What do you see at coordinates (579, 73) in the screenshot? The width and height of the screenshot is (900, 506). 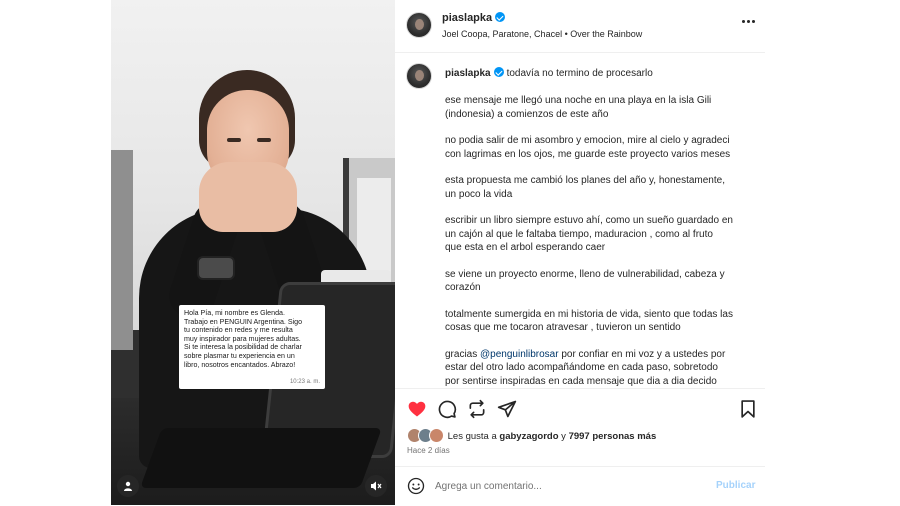 I see `caption-first-line: todavía no termino de procesarlo` at bounding box center [579, 73].